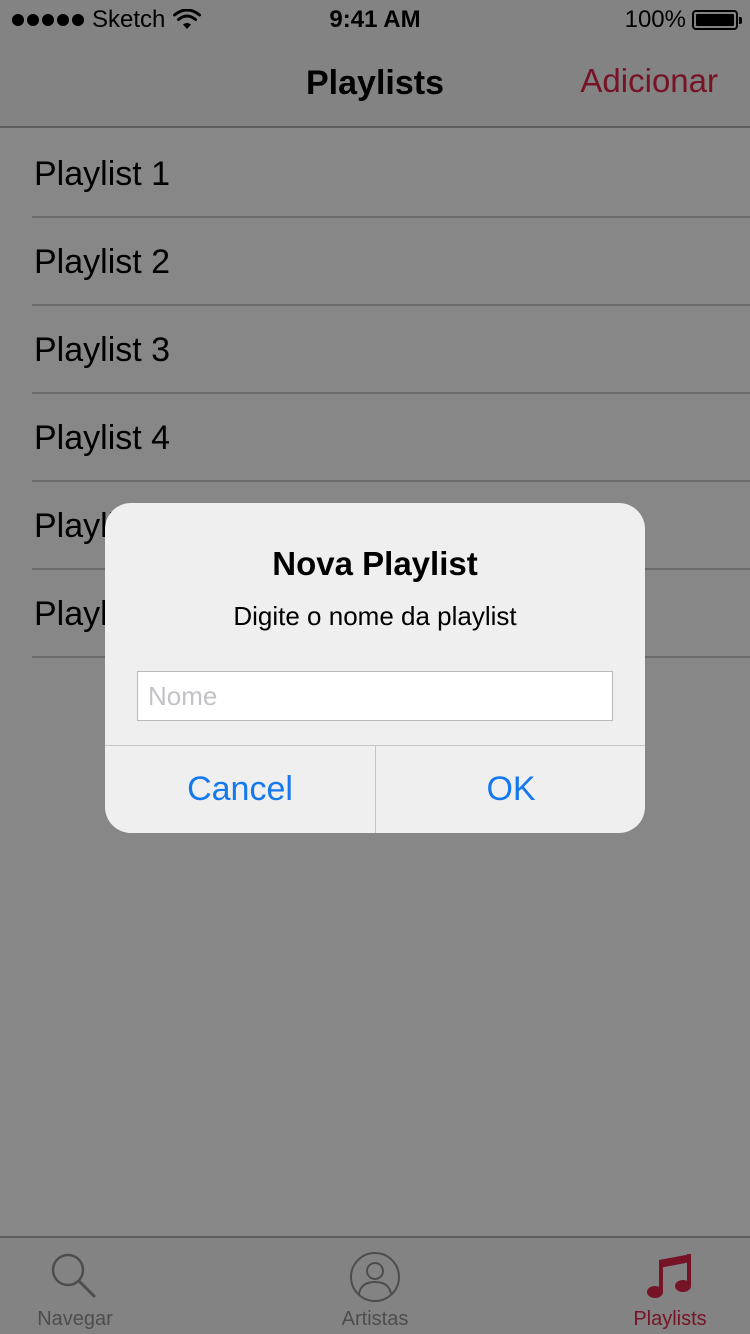  What do you see at coordinates (510, 789) in the screenshot?
I see `ok-button: OK` at bounding box center [510, 789].